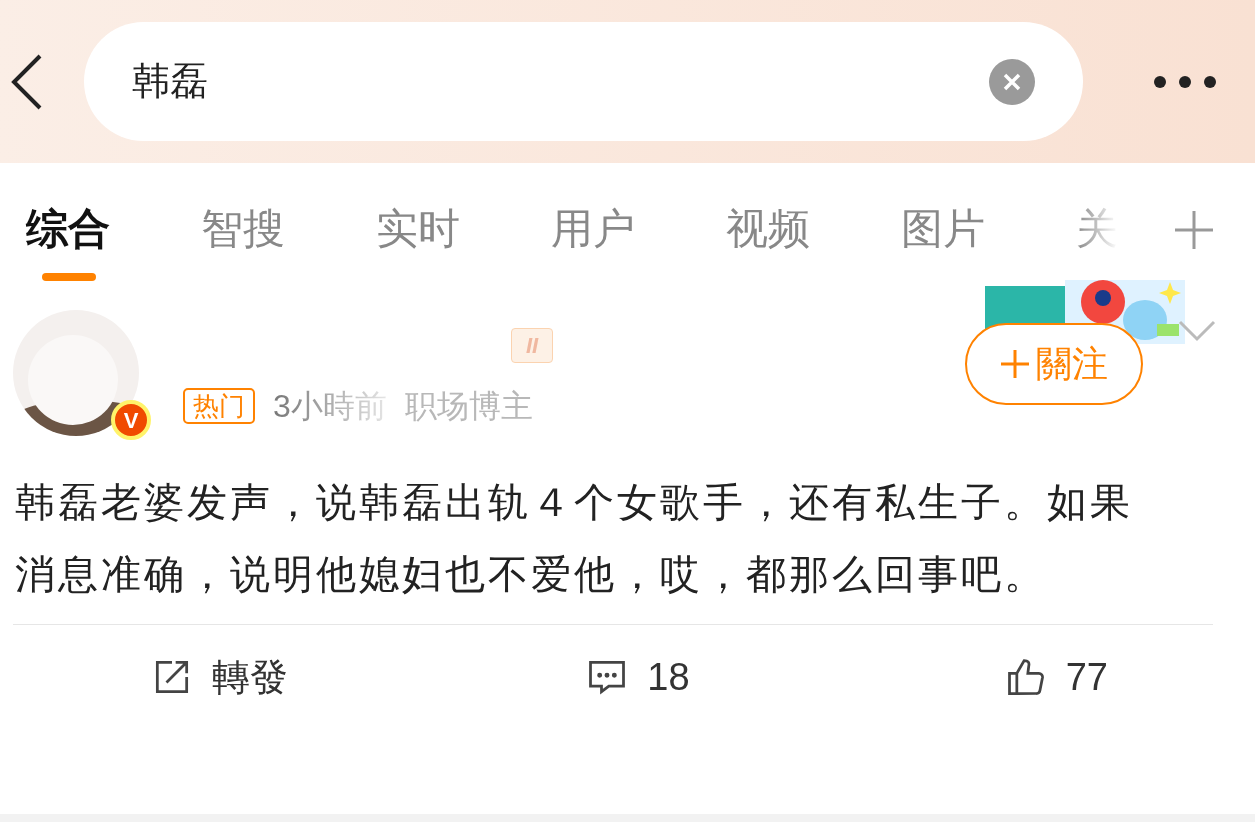  Describe the element at coordinates (583, 81) in the screenshot. I see `search-field: 韩磊` at that location.